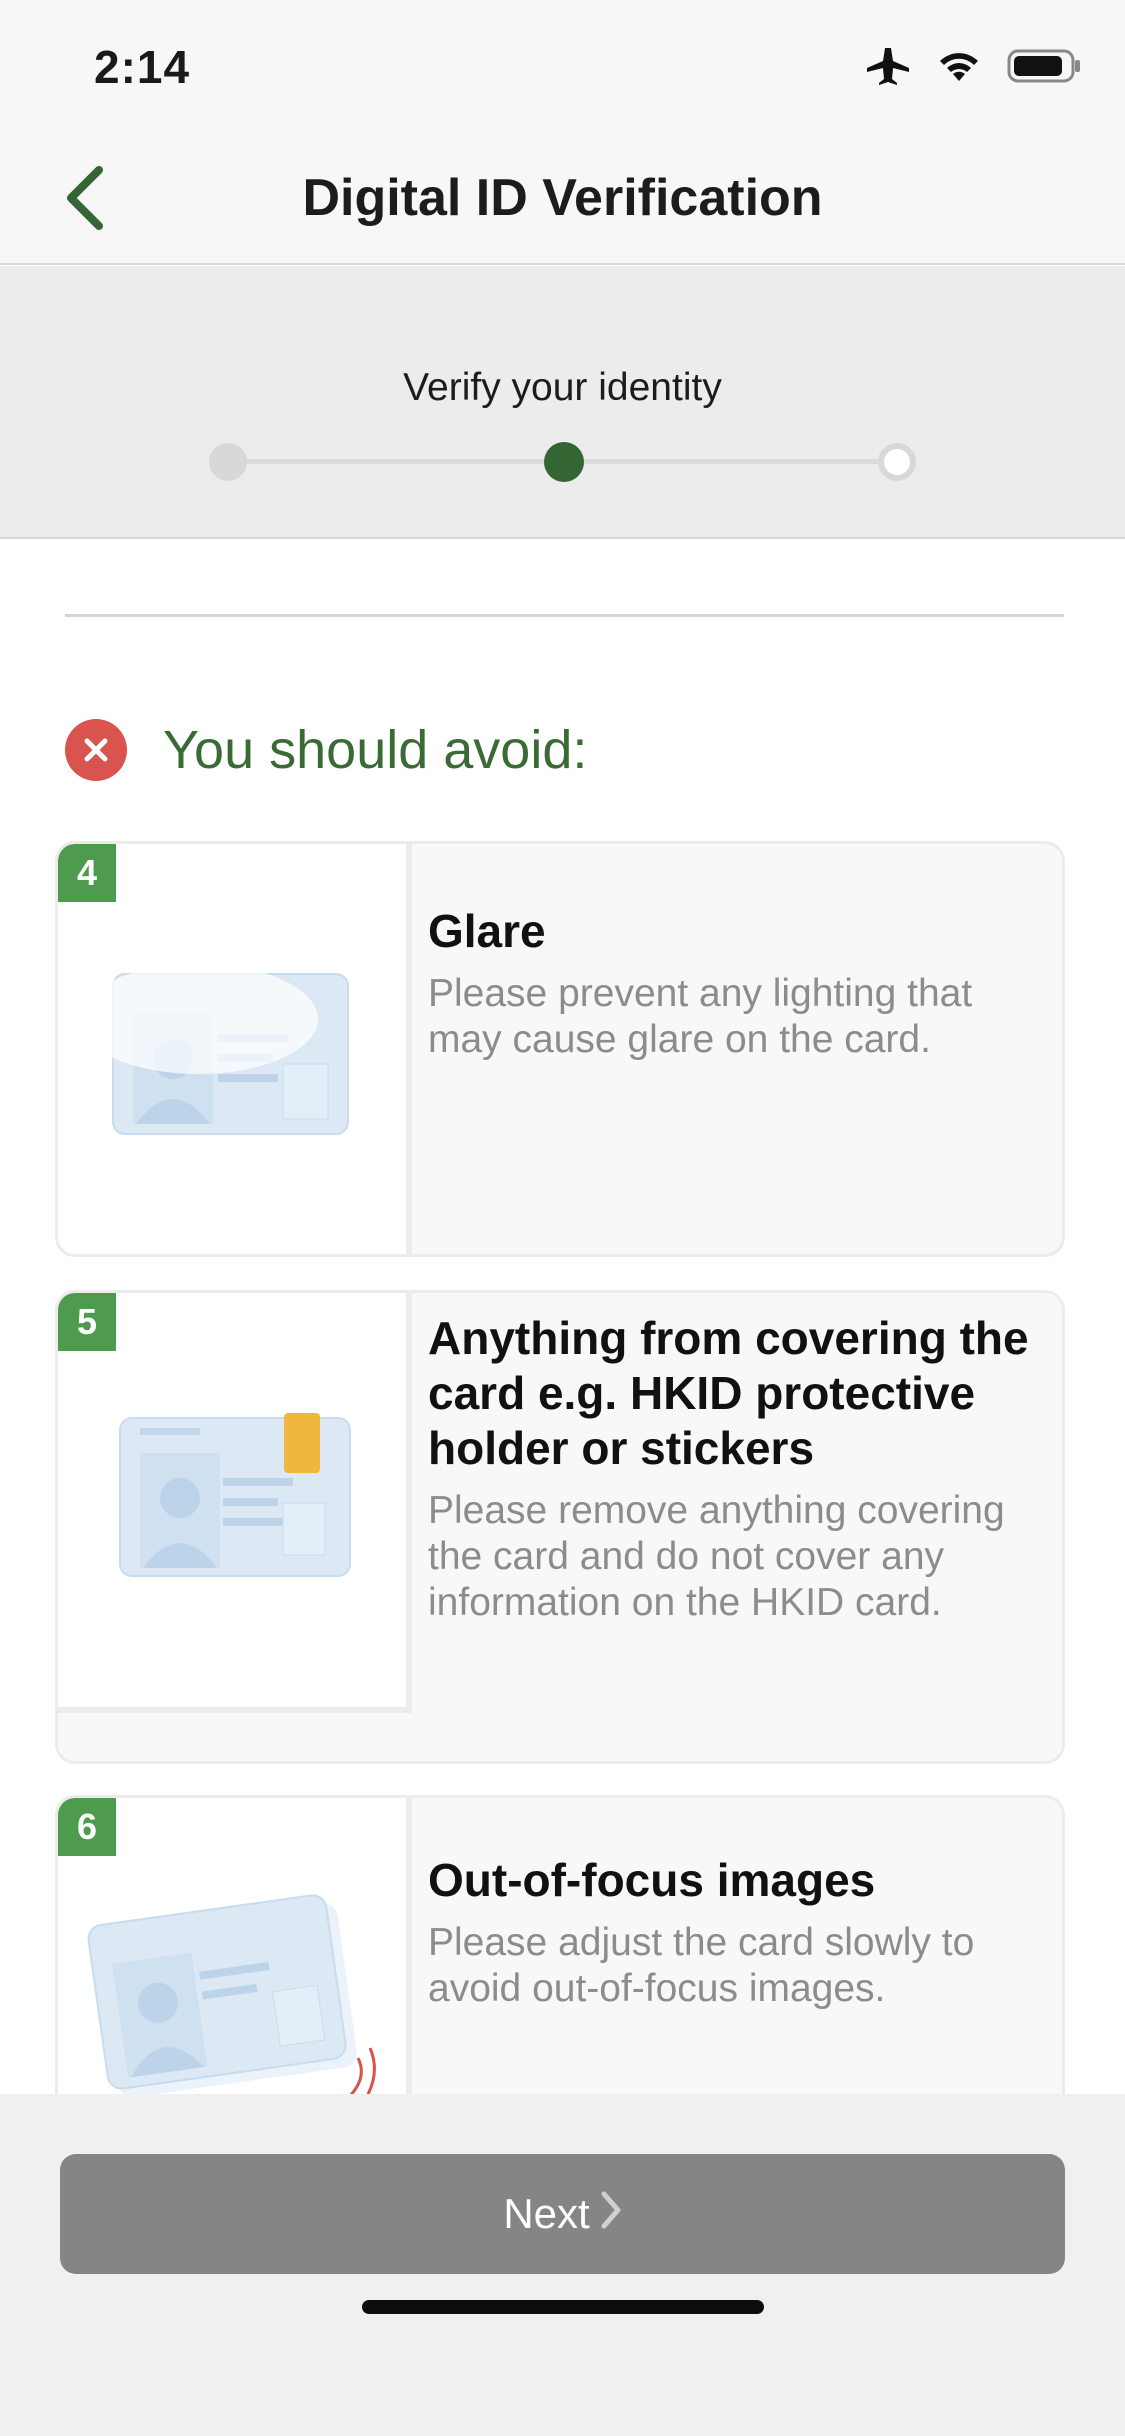  I want to click on status-time: 2:14, so click(142, 67).